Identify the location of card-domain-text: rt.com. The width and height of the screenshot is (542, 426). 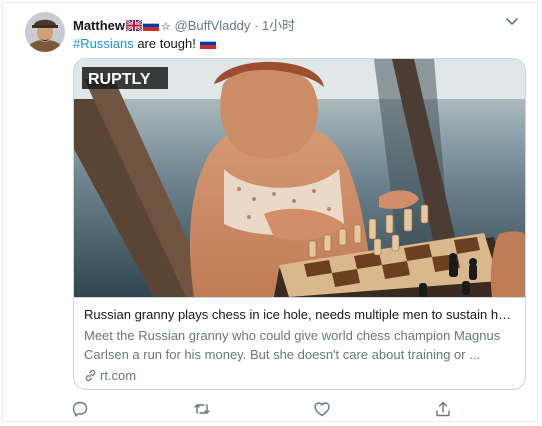
(118, 375).